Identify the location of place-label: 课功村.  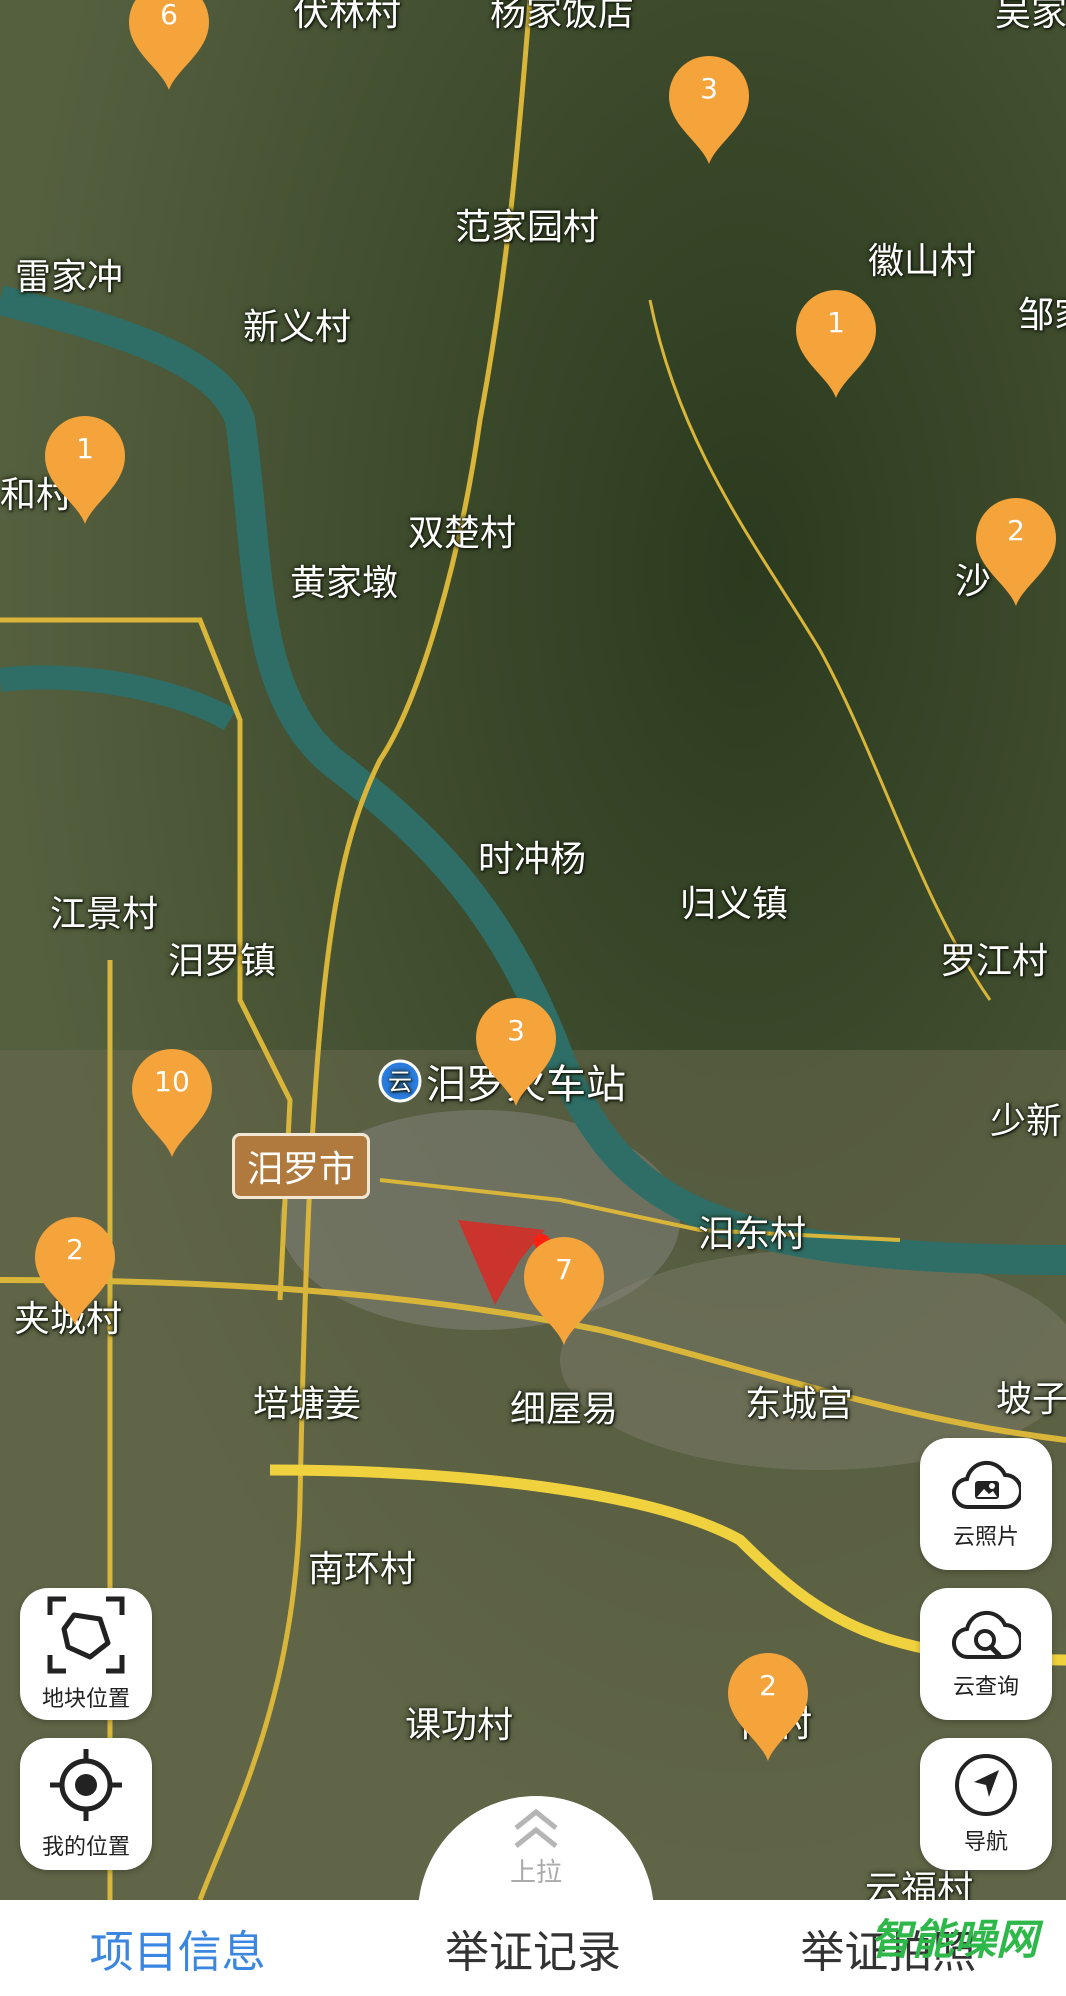
(459, 1725).